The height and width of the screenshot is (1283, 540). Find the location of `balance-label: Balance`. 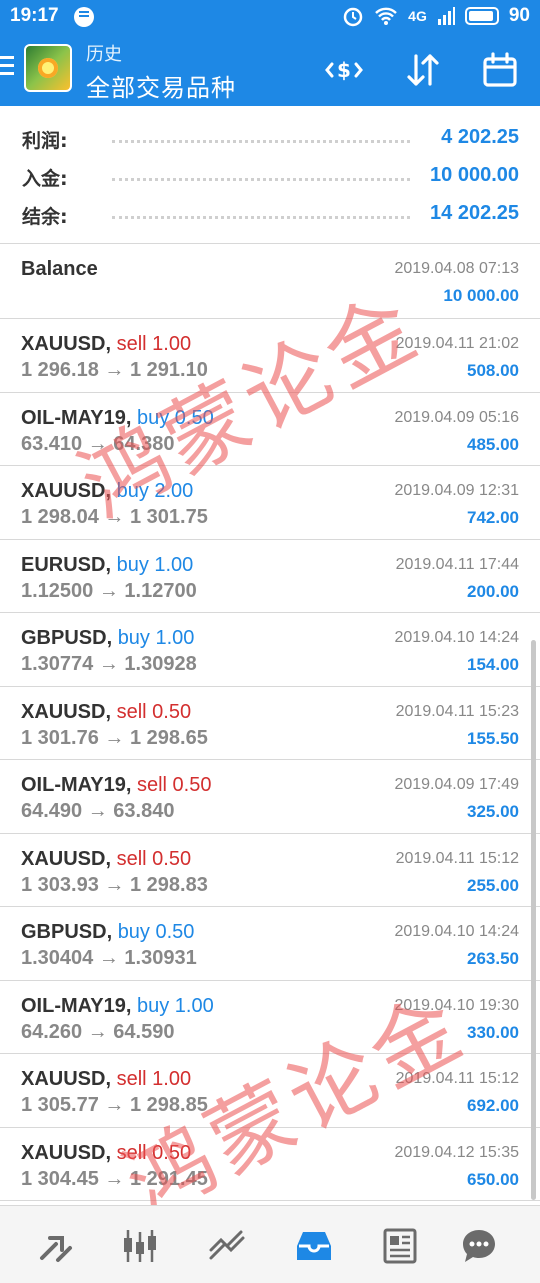

balance-label: Balance is located at coordinates (59, 269).